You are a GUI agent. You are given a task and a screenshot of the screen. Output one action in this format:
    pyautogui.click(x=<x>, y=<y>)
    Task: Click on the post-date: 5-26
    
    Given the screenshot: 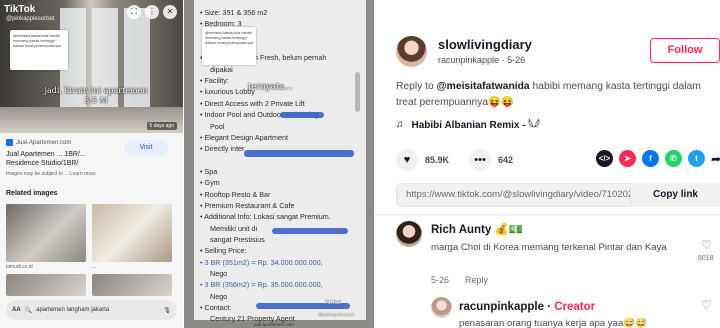 What is the action you would take?
    pyautogui.click(x=516, y=60)
    